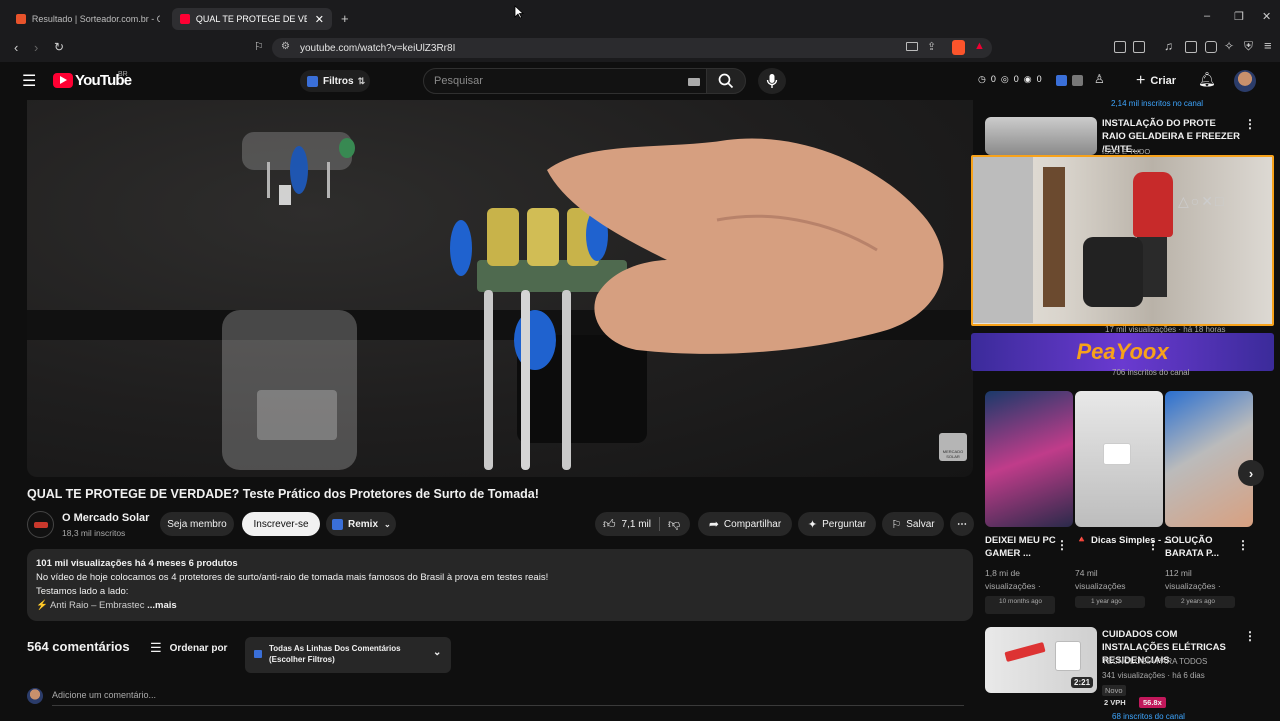 This screenshot has width=1280, height=721. Describe the element at coordinates (674, 524) in the screenshot. I see `dislike-icon: 👎︎` at that location.